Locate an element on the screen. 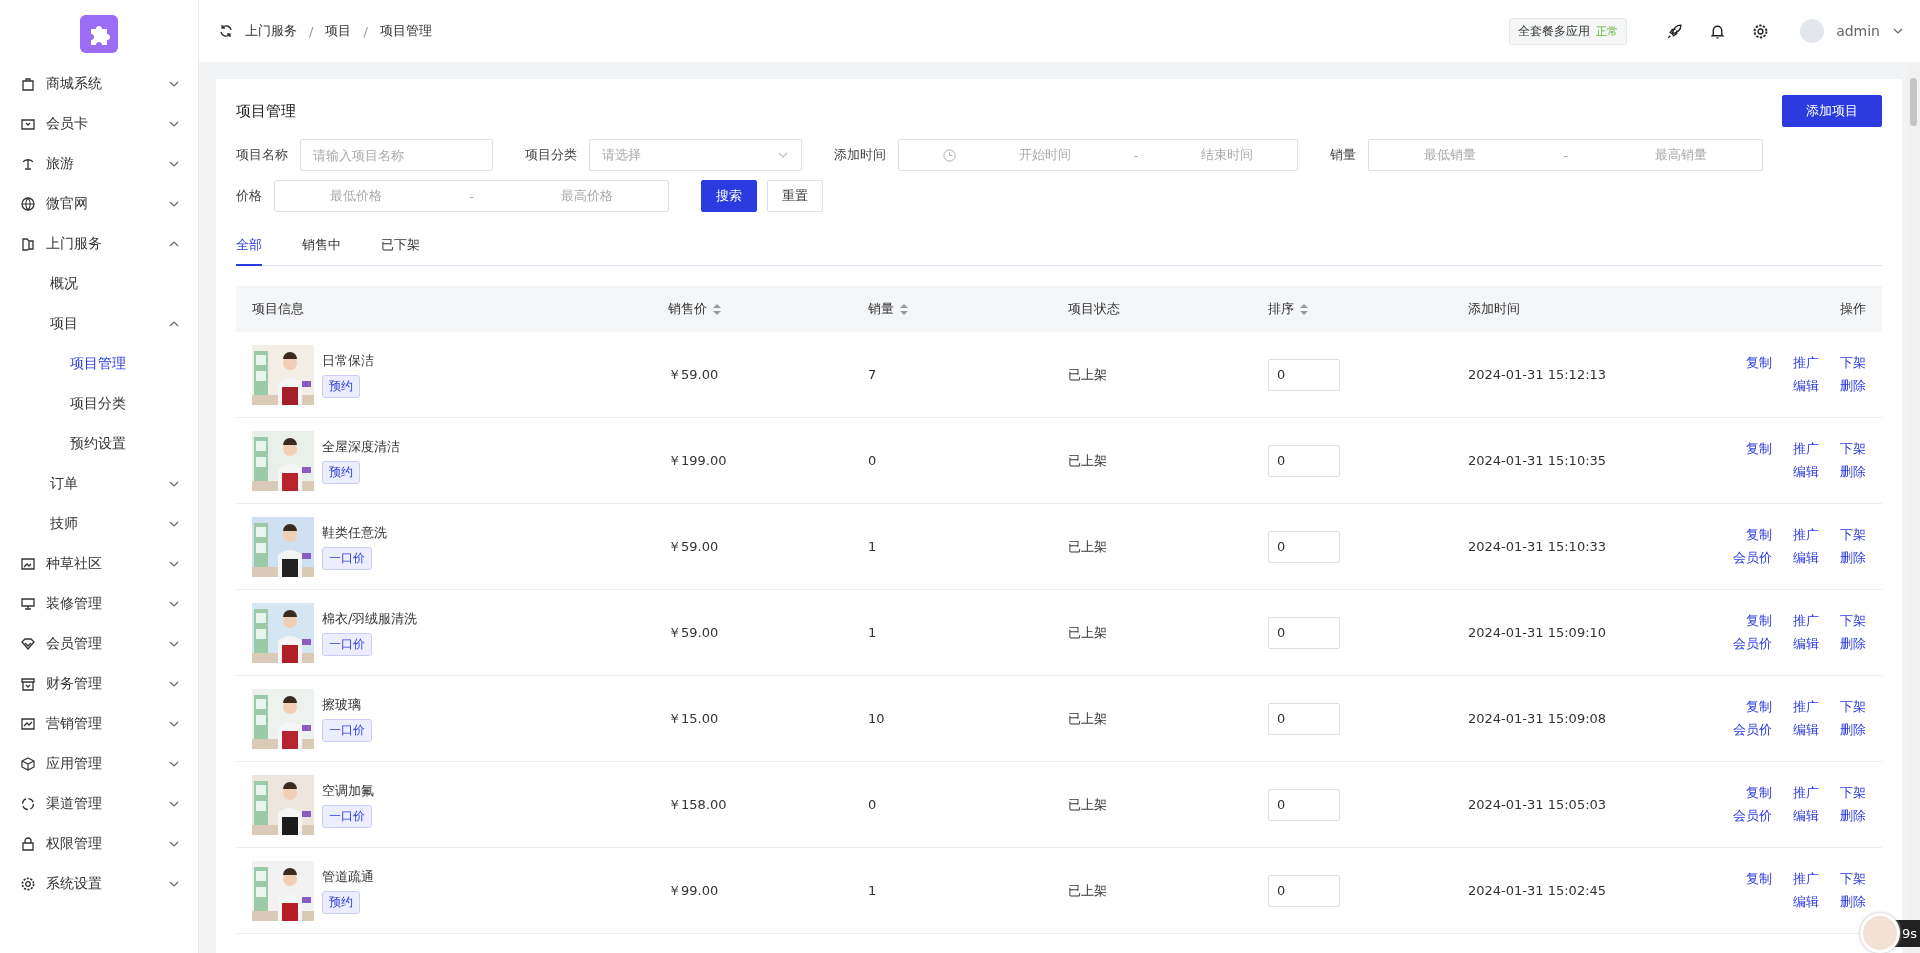 This screenshot has height=953, width=1920. sidebar-item: 权限管理 is located at coordinates (99, 844).